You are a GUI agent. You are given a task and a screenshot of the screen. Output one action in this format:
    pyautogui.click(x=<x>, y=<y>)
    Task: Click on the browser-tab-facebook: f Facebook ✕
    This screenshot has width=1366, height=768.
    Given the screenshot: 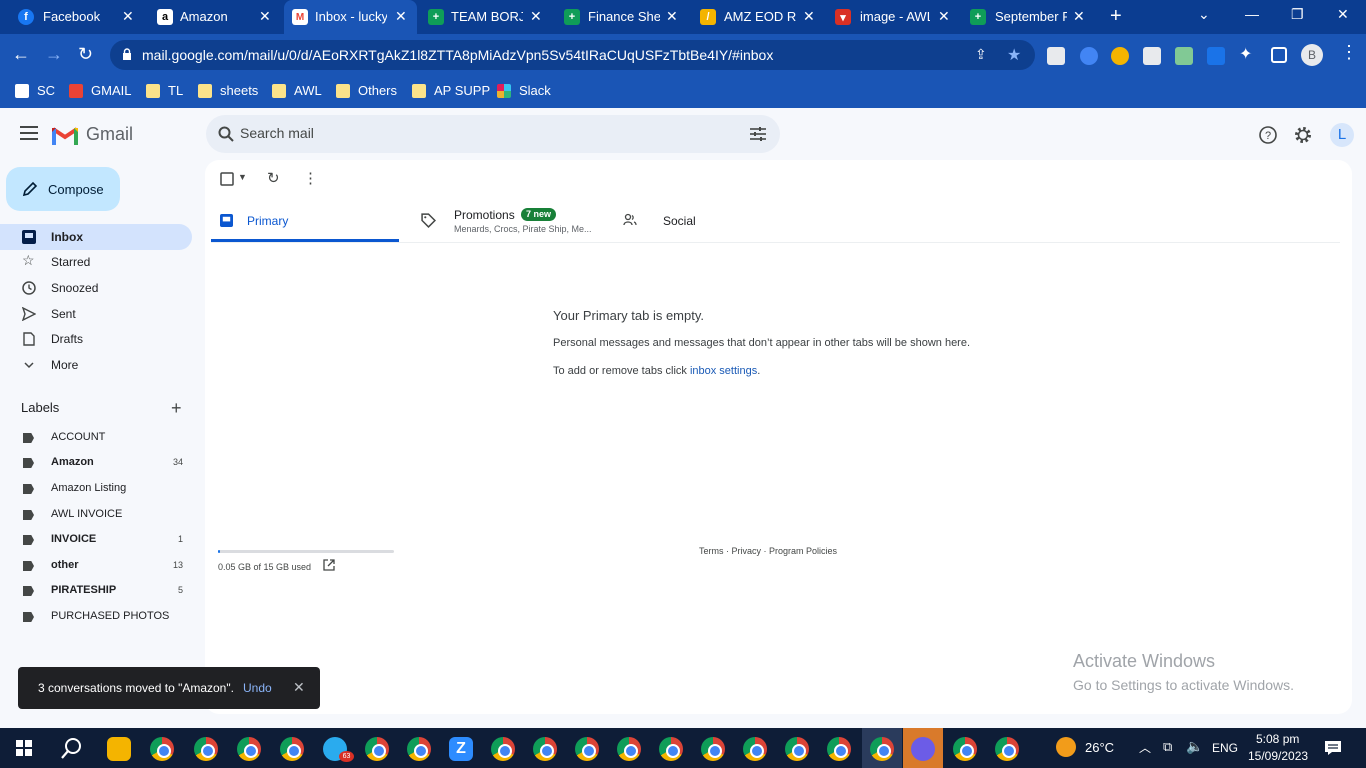 What is the action you would take?
    pyautogui.click(x=72, y=17)
    